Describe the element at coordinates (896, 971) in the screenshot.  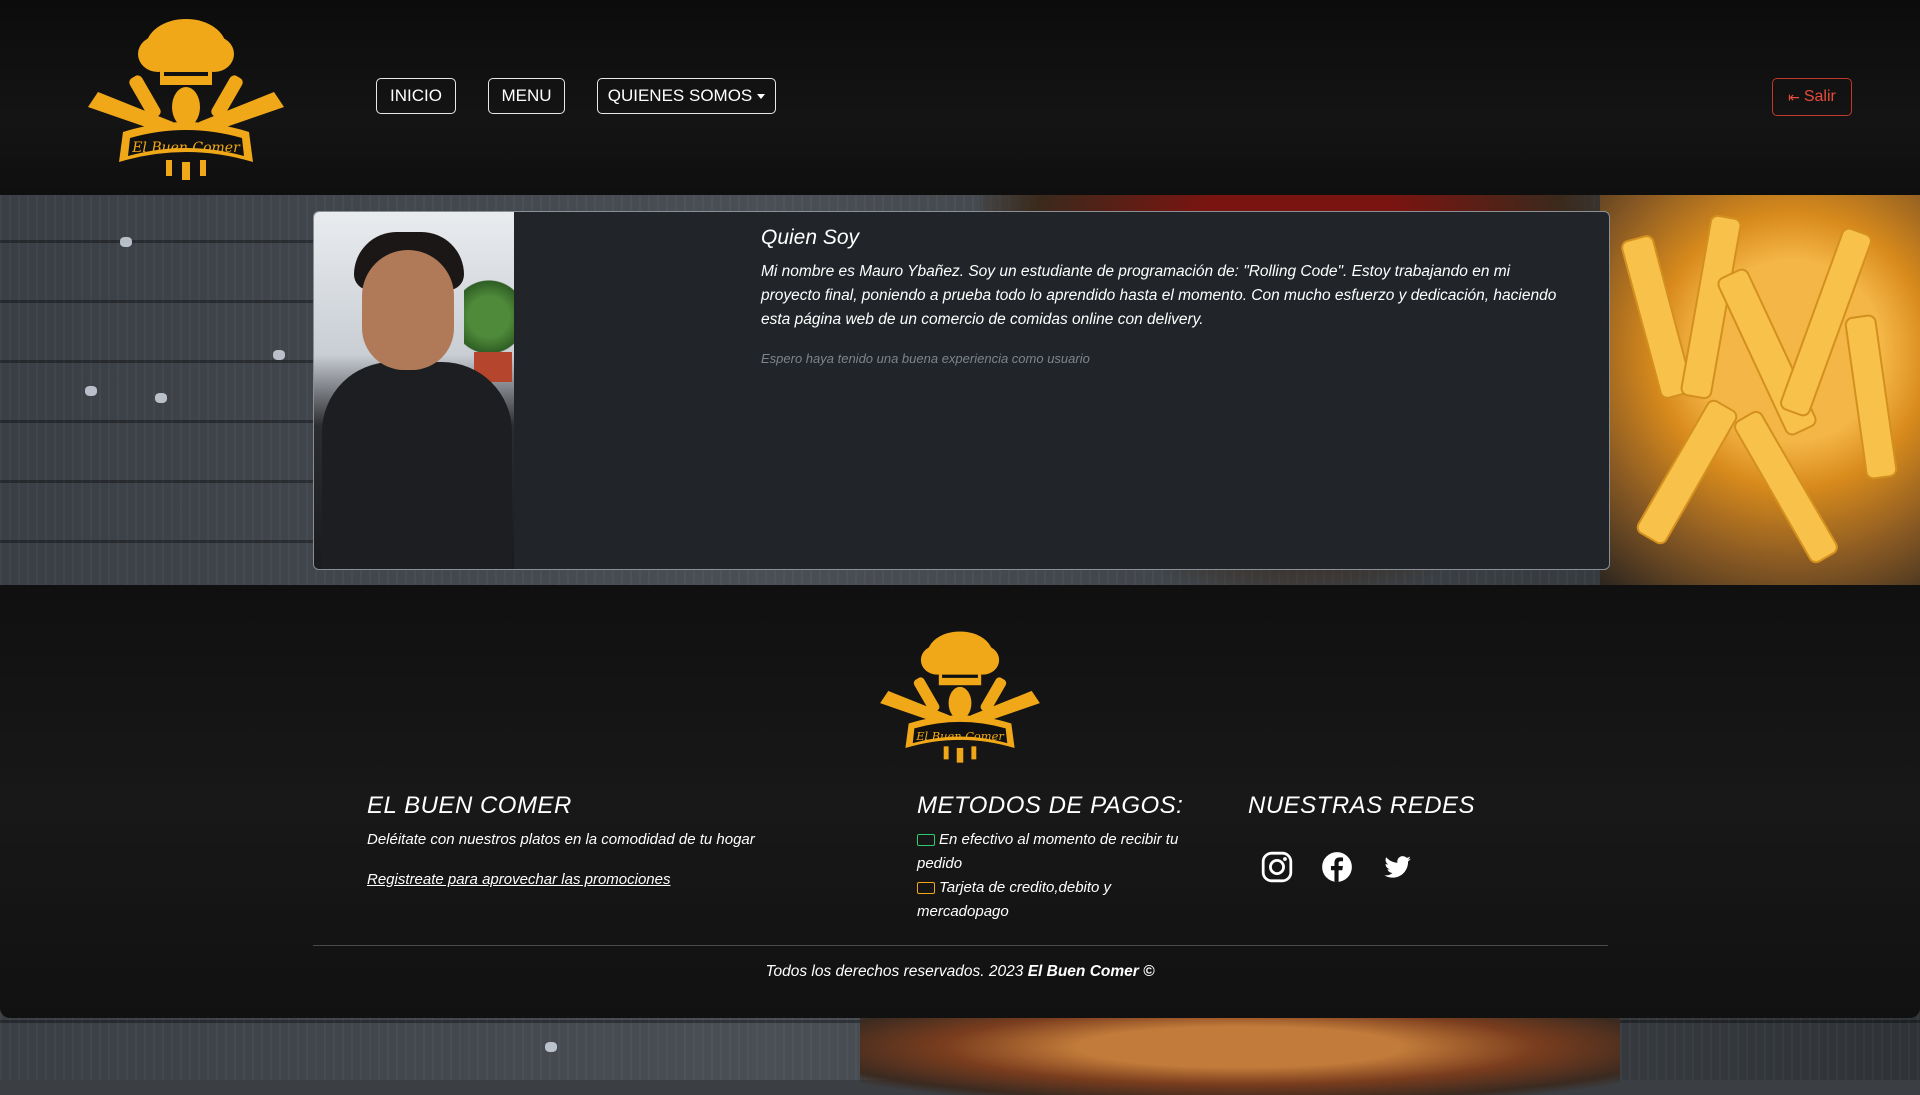
I see `copyright-text: Todos los derechos reservados. 2023` at that location.